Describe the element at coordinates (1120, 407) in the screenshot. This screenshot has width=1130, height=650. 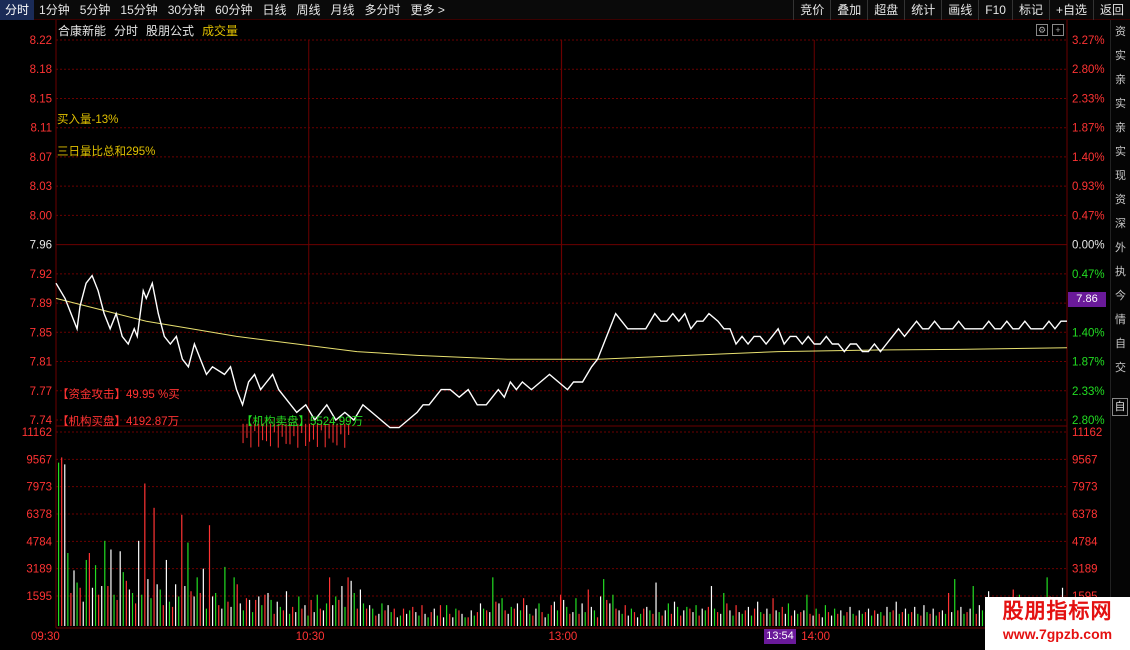
I see `right-side-tab: 自` at that location.